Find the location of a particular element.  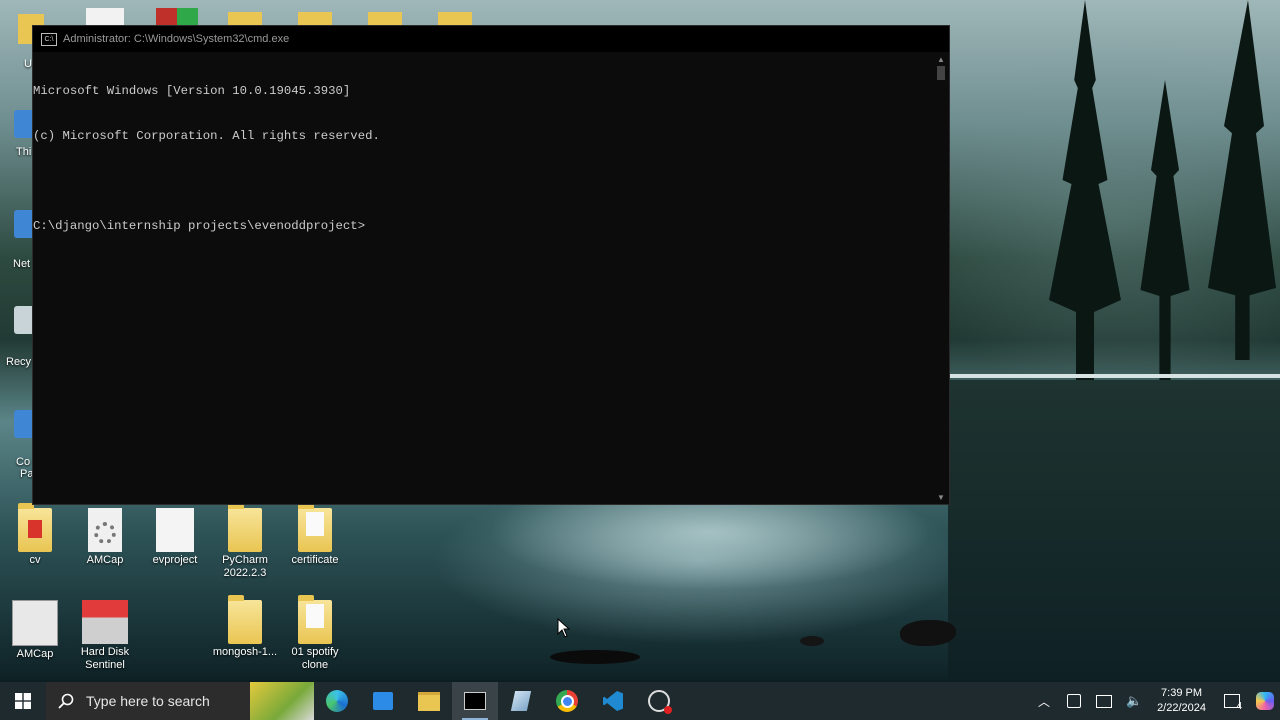

clock-date: 2/22/2024 is located at coordinates (1181, 708).